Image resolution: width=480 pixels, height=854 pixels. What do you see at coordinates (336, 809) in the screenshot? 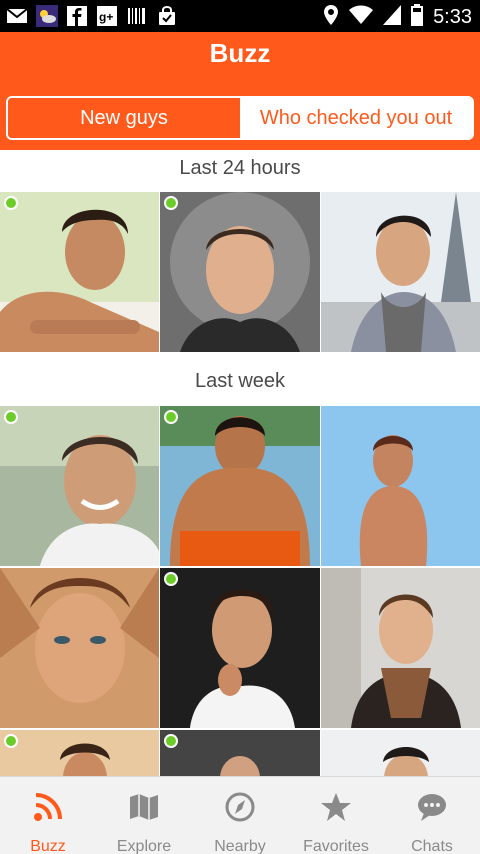
I see `star-icon` at bounding box center [336, 809].